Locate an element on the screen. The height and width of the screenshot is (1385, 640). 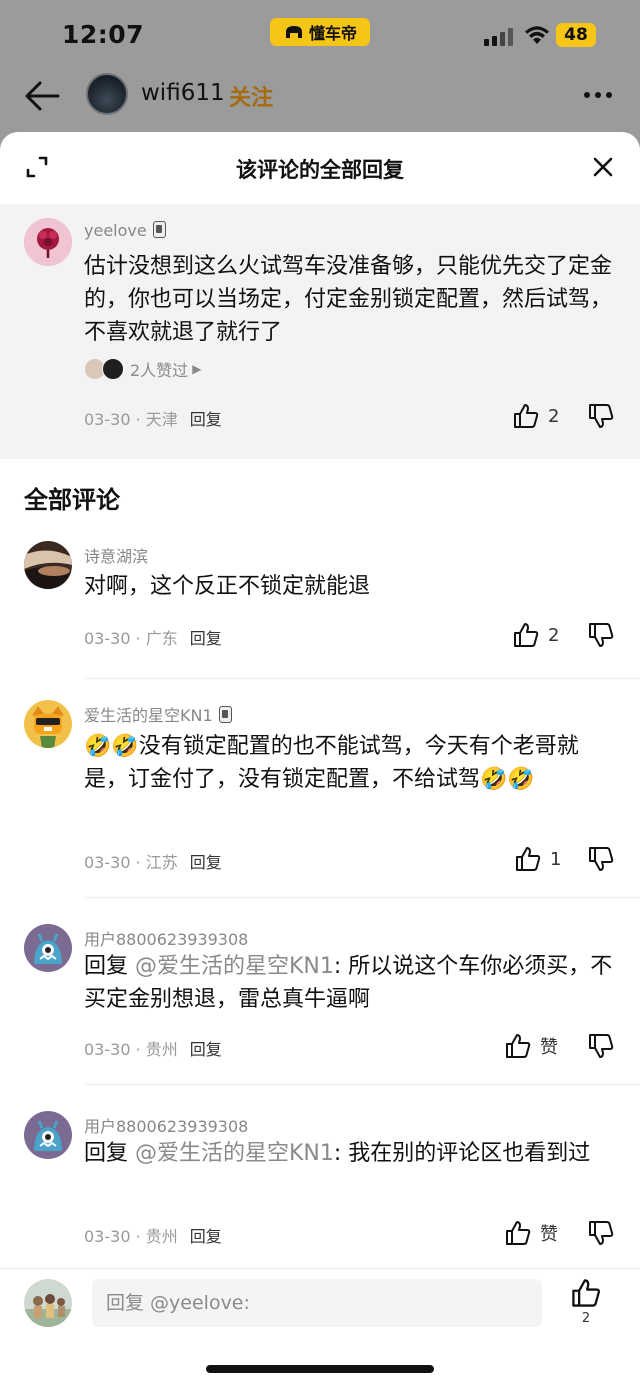
likers-row: 2人赞过 ▶ is located at coordinates (142, 369).